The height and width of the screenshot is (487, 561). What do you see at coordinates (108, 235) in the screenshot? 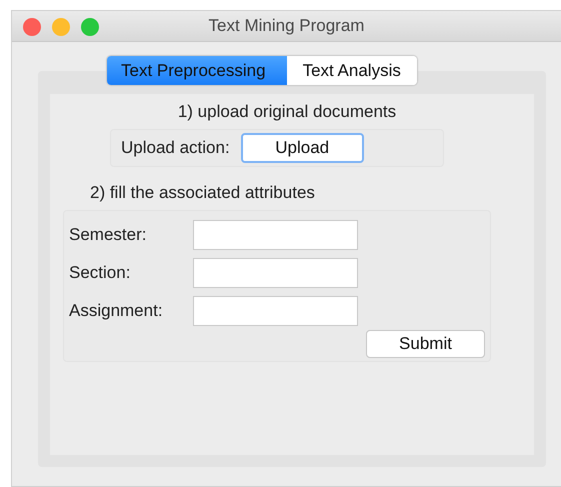
I see `field-label: Semester:` at bounding box center [108, 235].